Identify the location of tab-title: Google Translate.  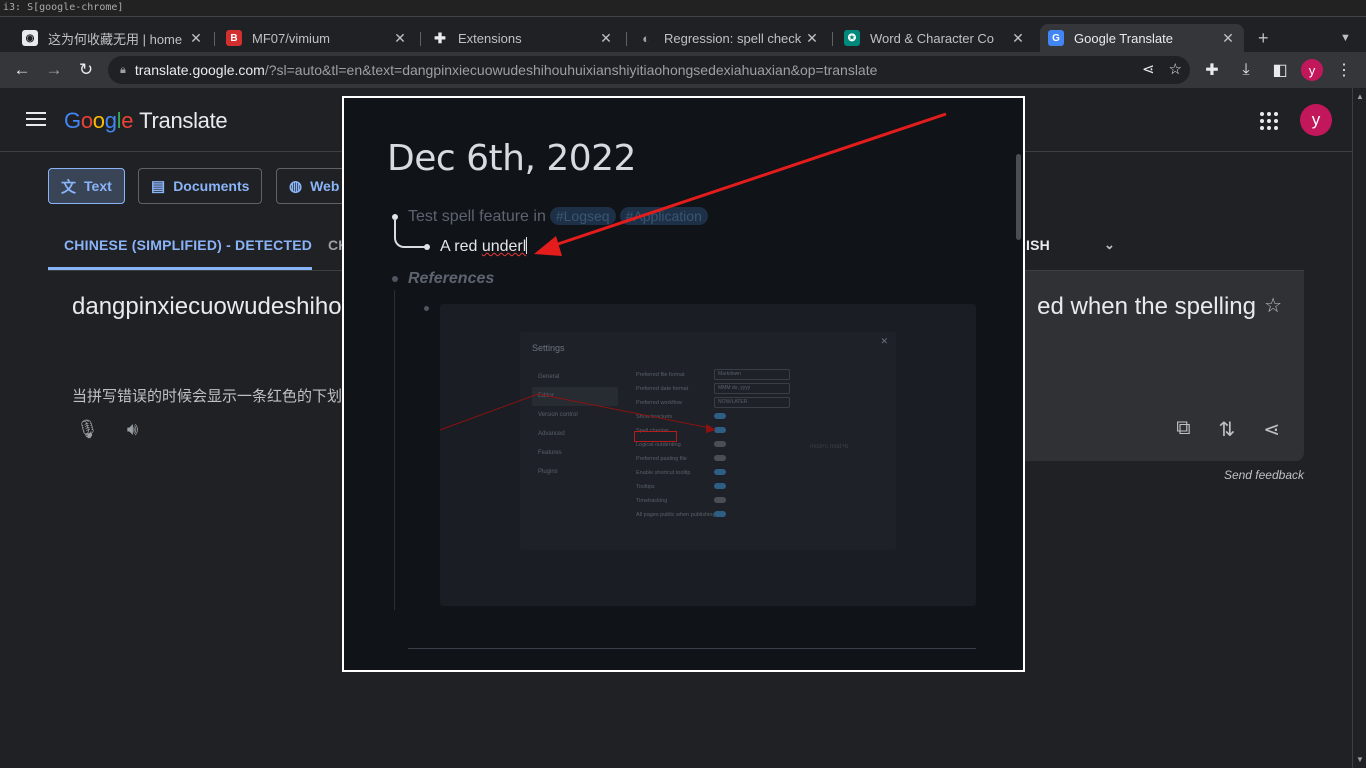
(1124, 38).